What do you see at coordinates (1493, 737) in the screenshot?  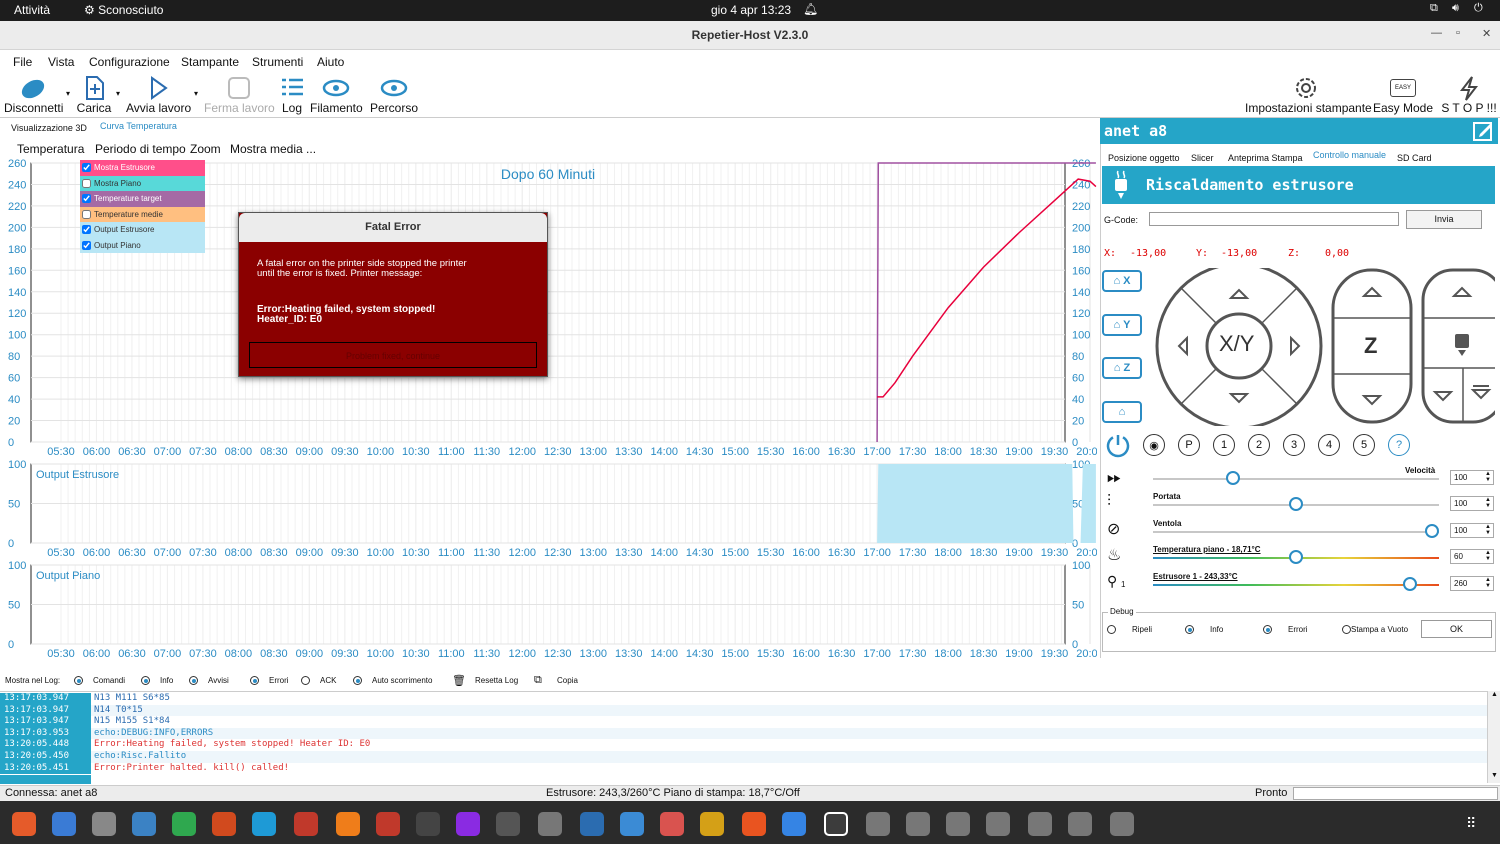 I see `log-scrollbar: ▲ ▼` at bounding box center [1493, 737].